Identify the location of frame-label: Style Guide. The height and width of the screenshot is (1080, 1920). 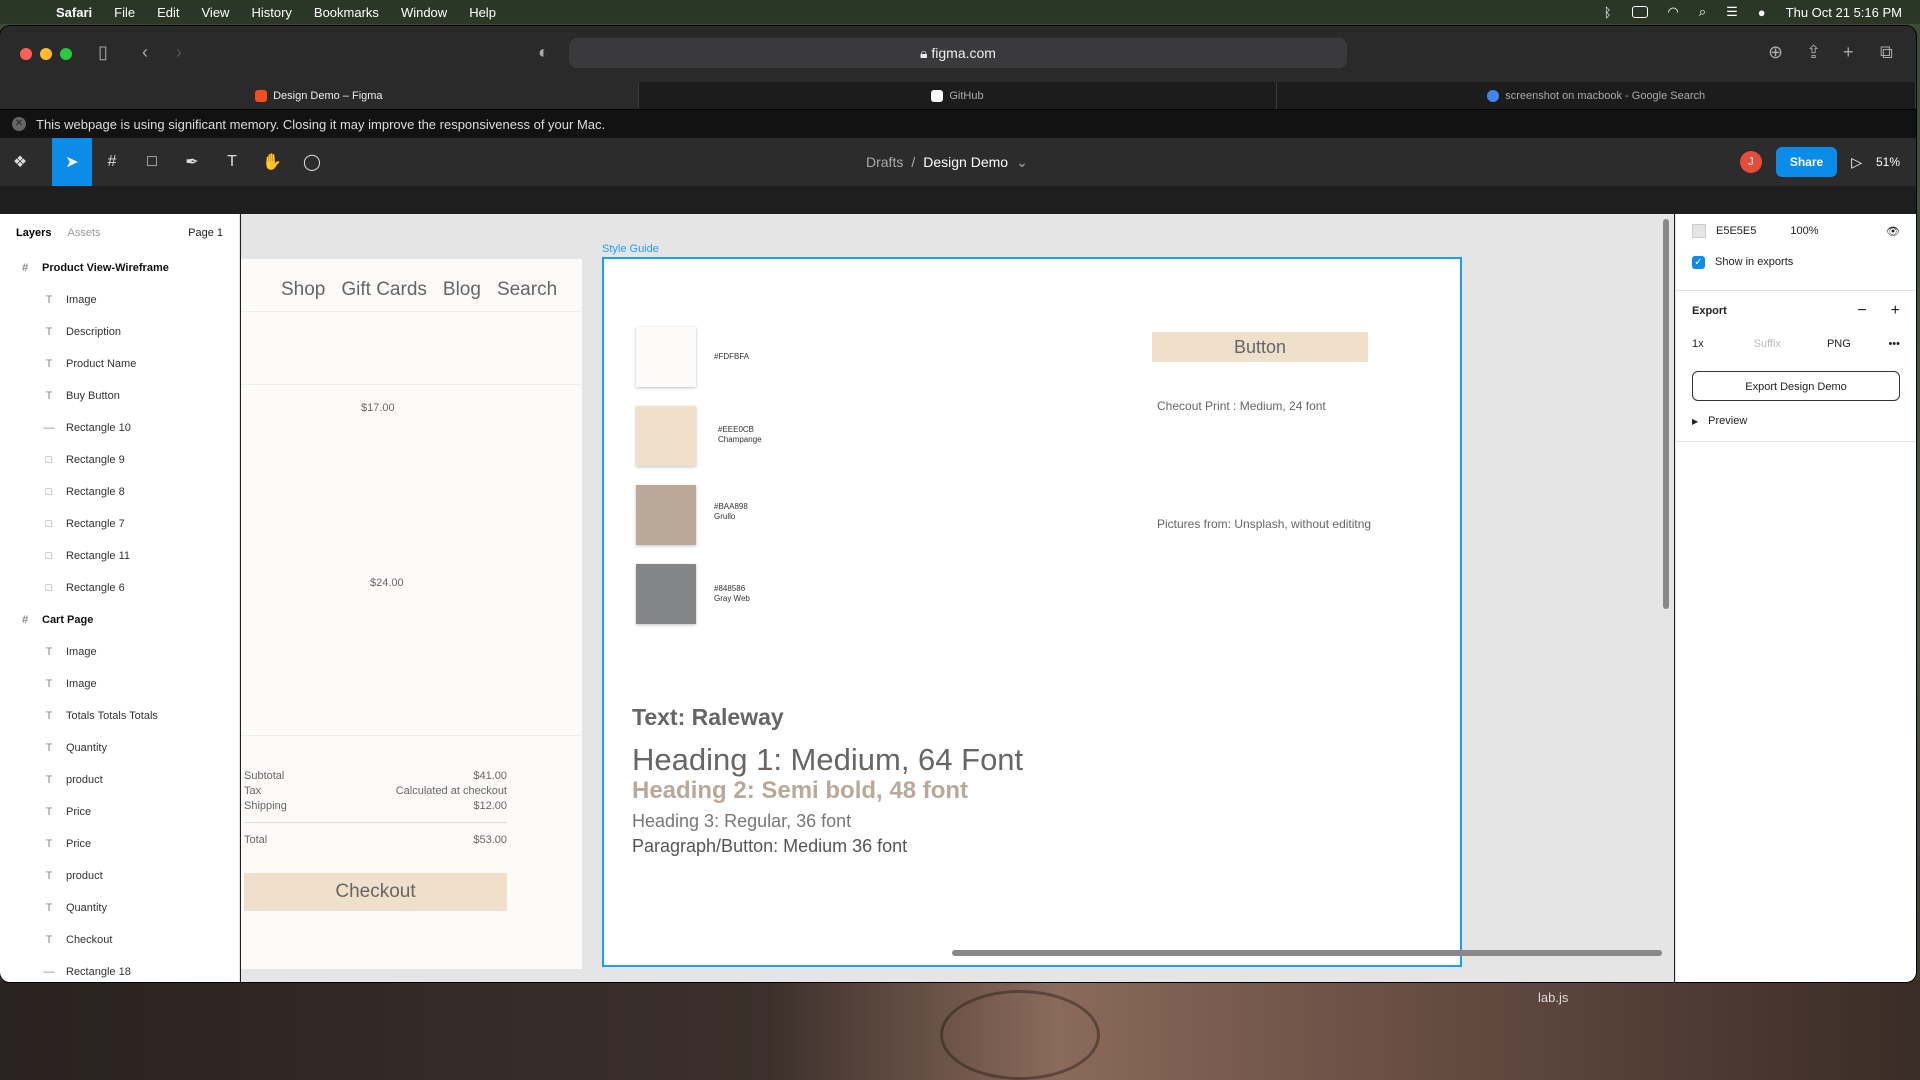
(630, 249).